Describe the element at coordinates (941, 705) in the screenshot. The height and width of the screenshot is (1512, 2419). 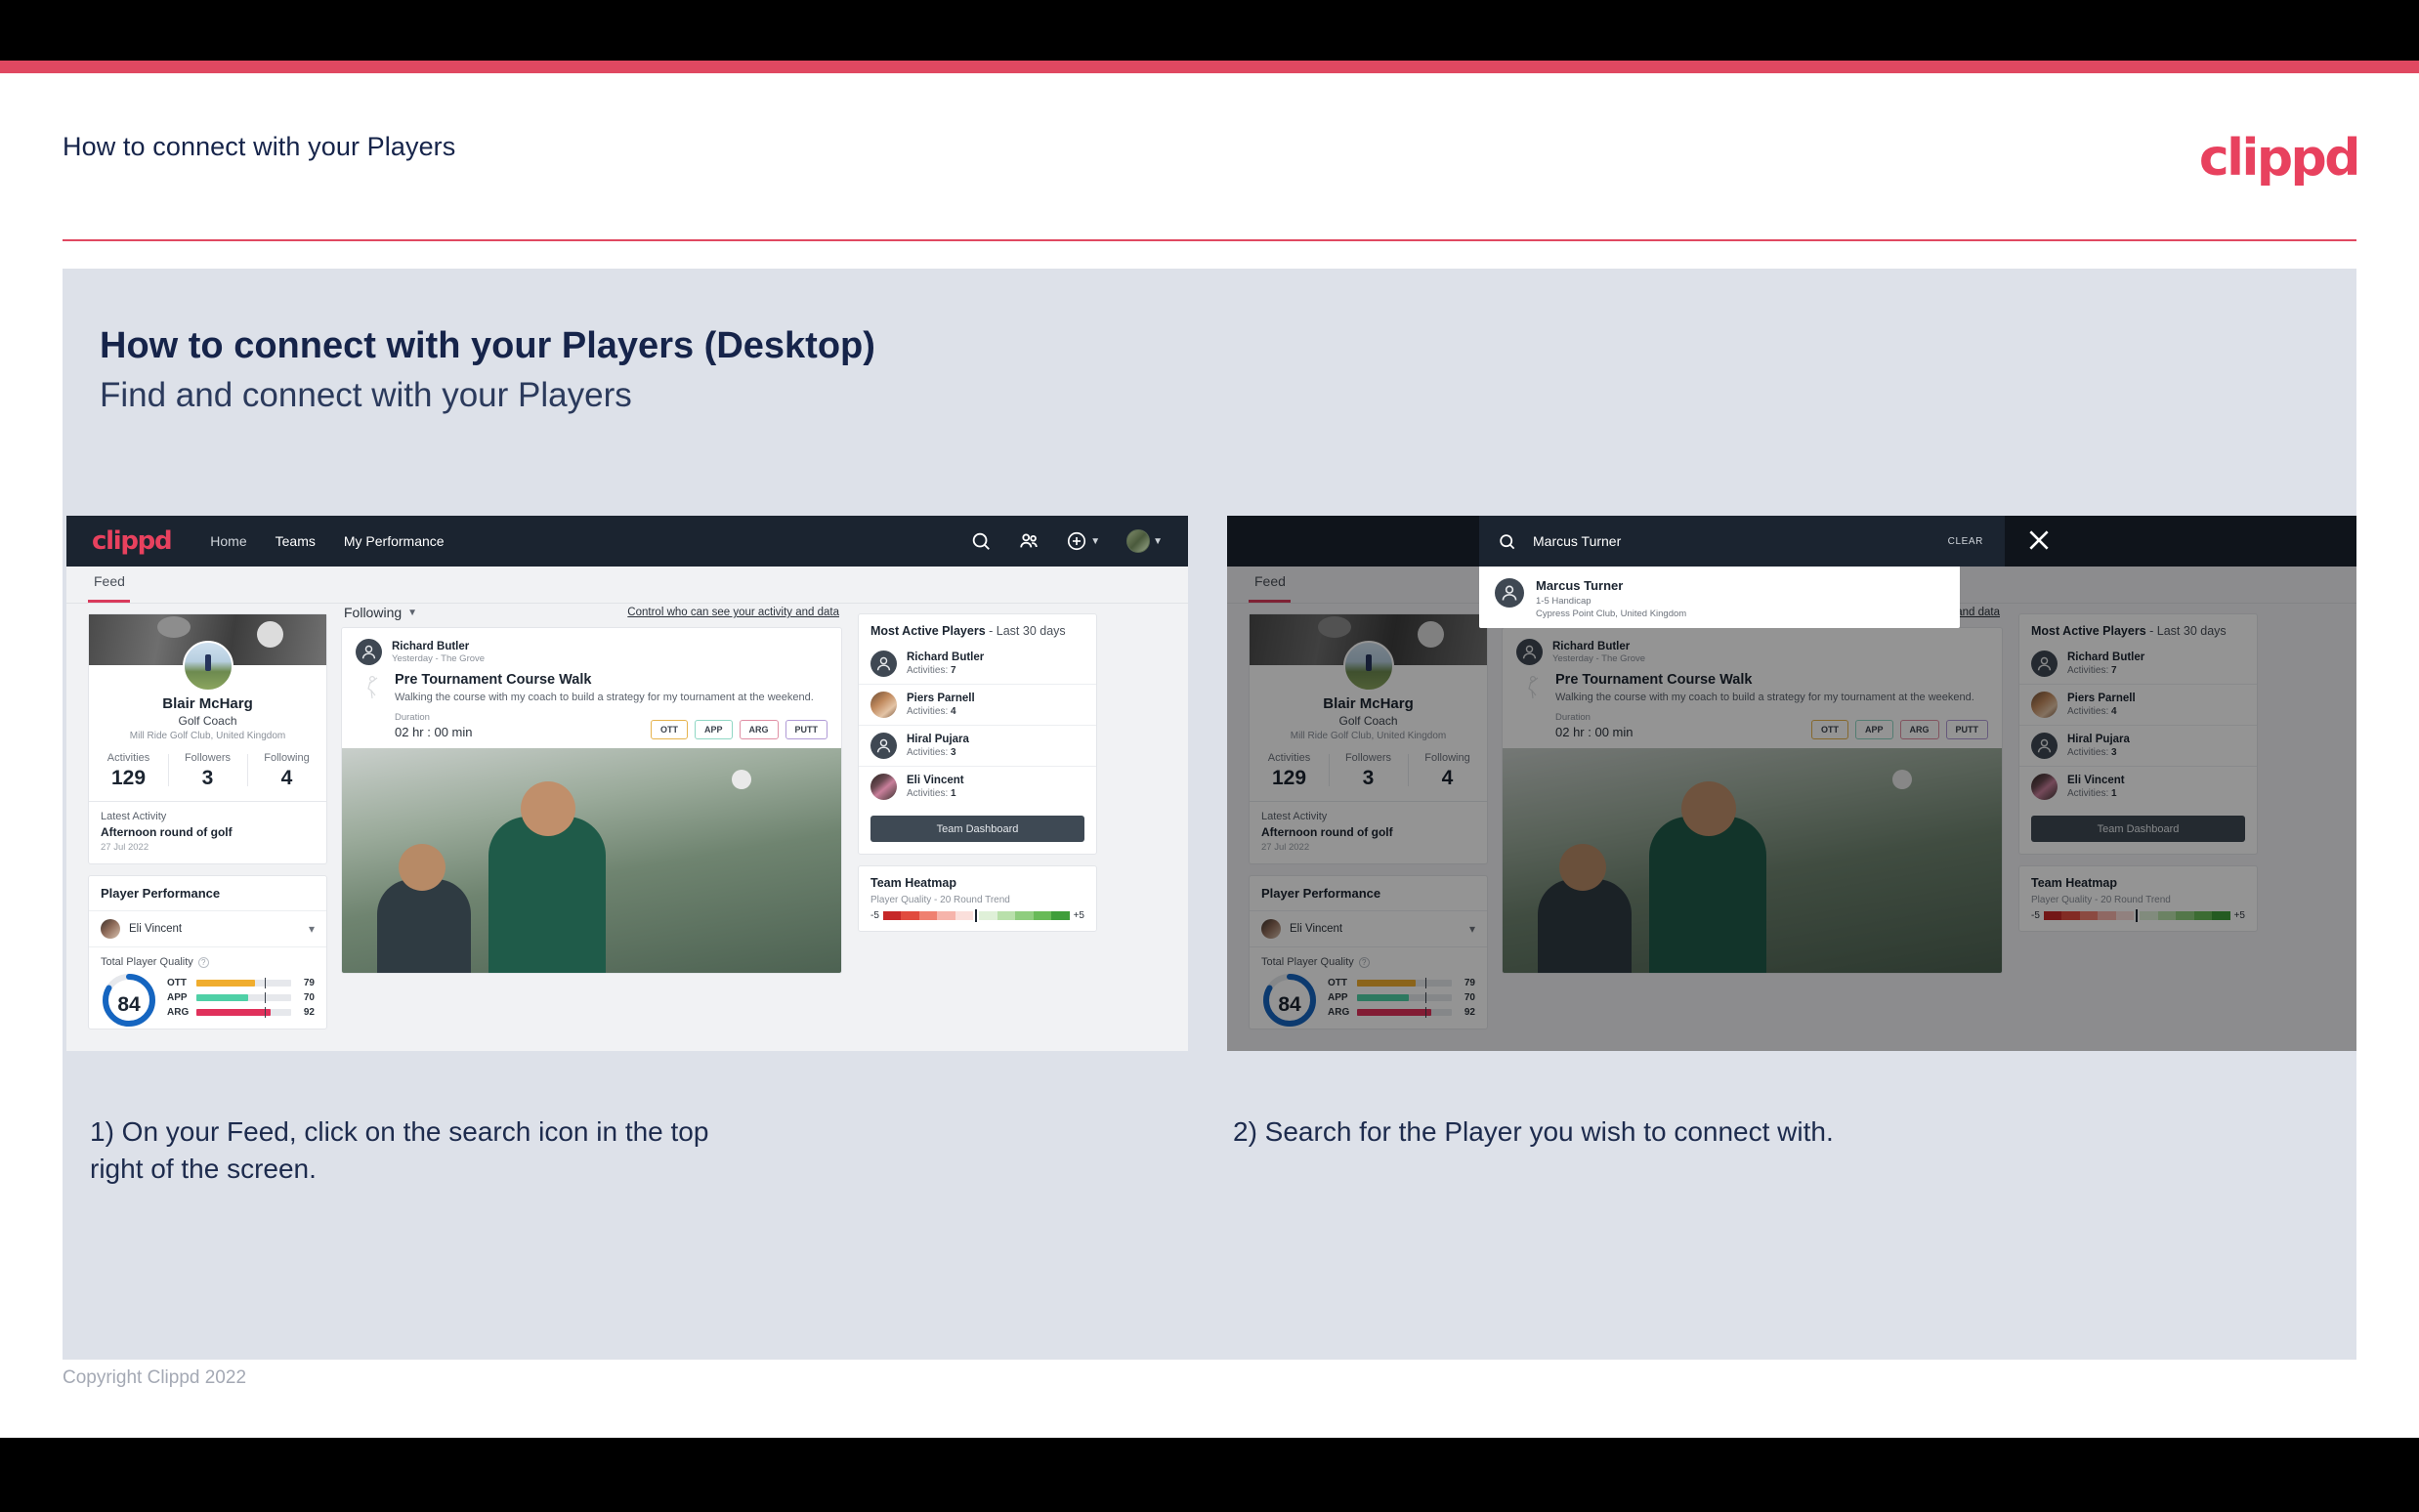
I see `player-info: Piers Parnell Activities: 4` at that location.